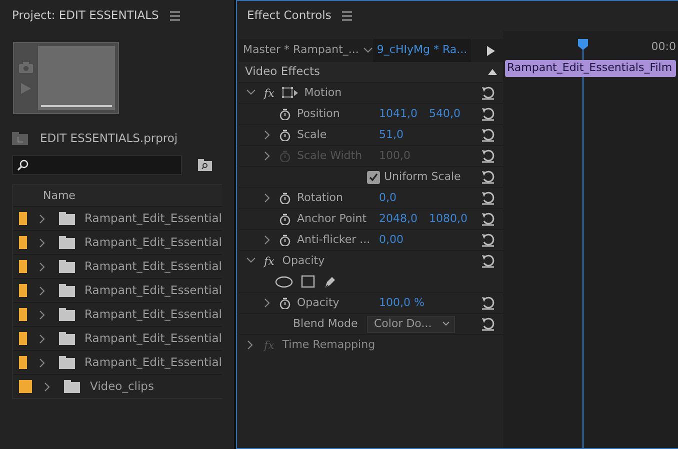 The height and width of the screenshot is (449, 678). What do you see at coordinates (319, 114) in the screenshot?
I see `property-name: Position` at bounding box center [319, 114].